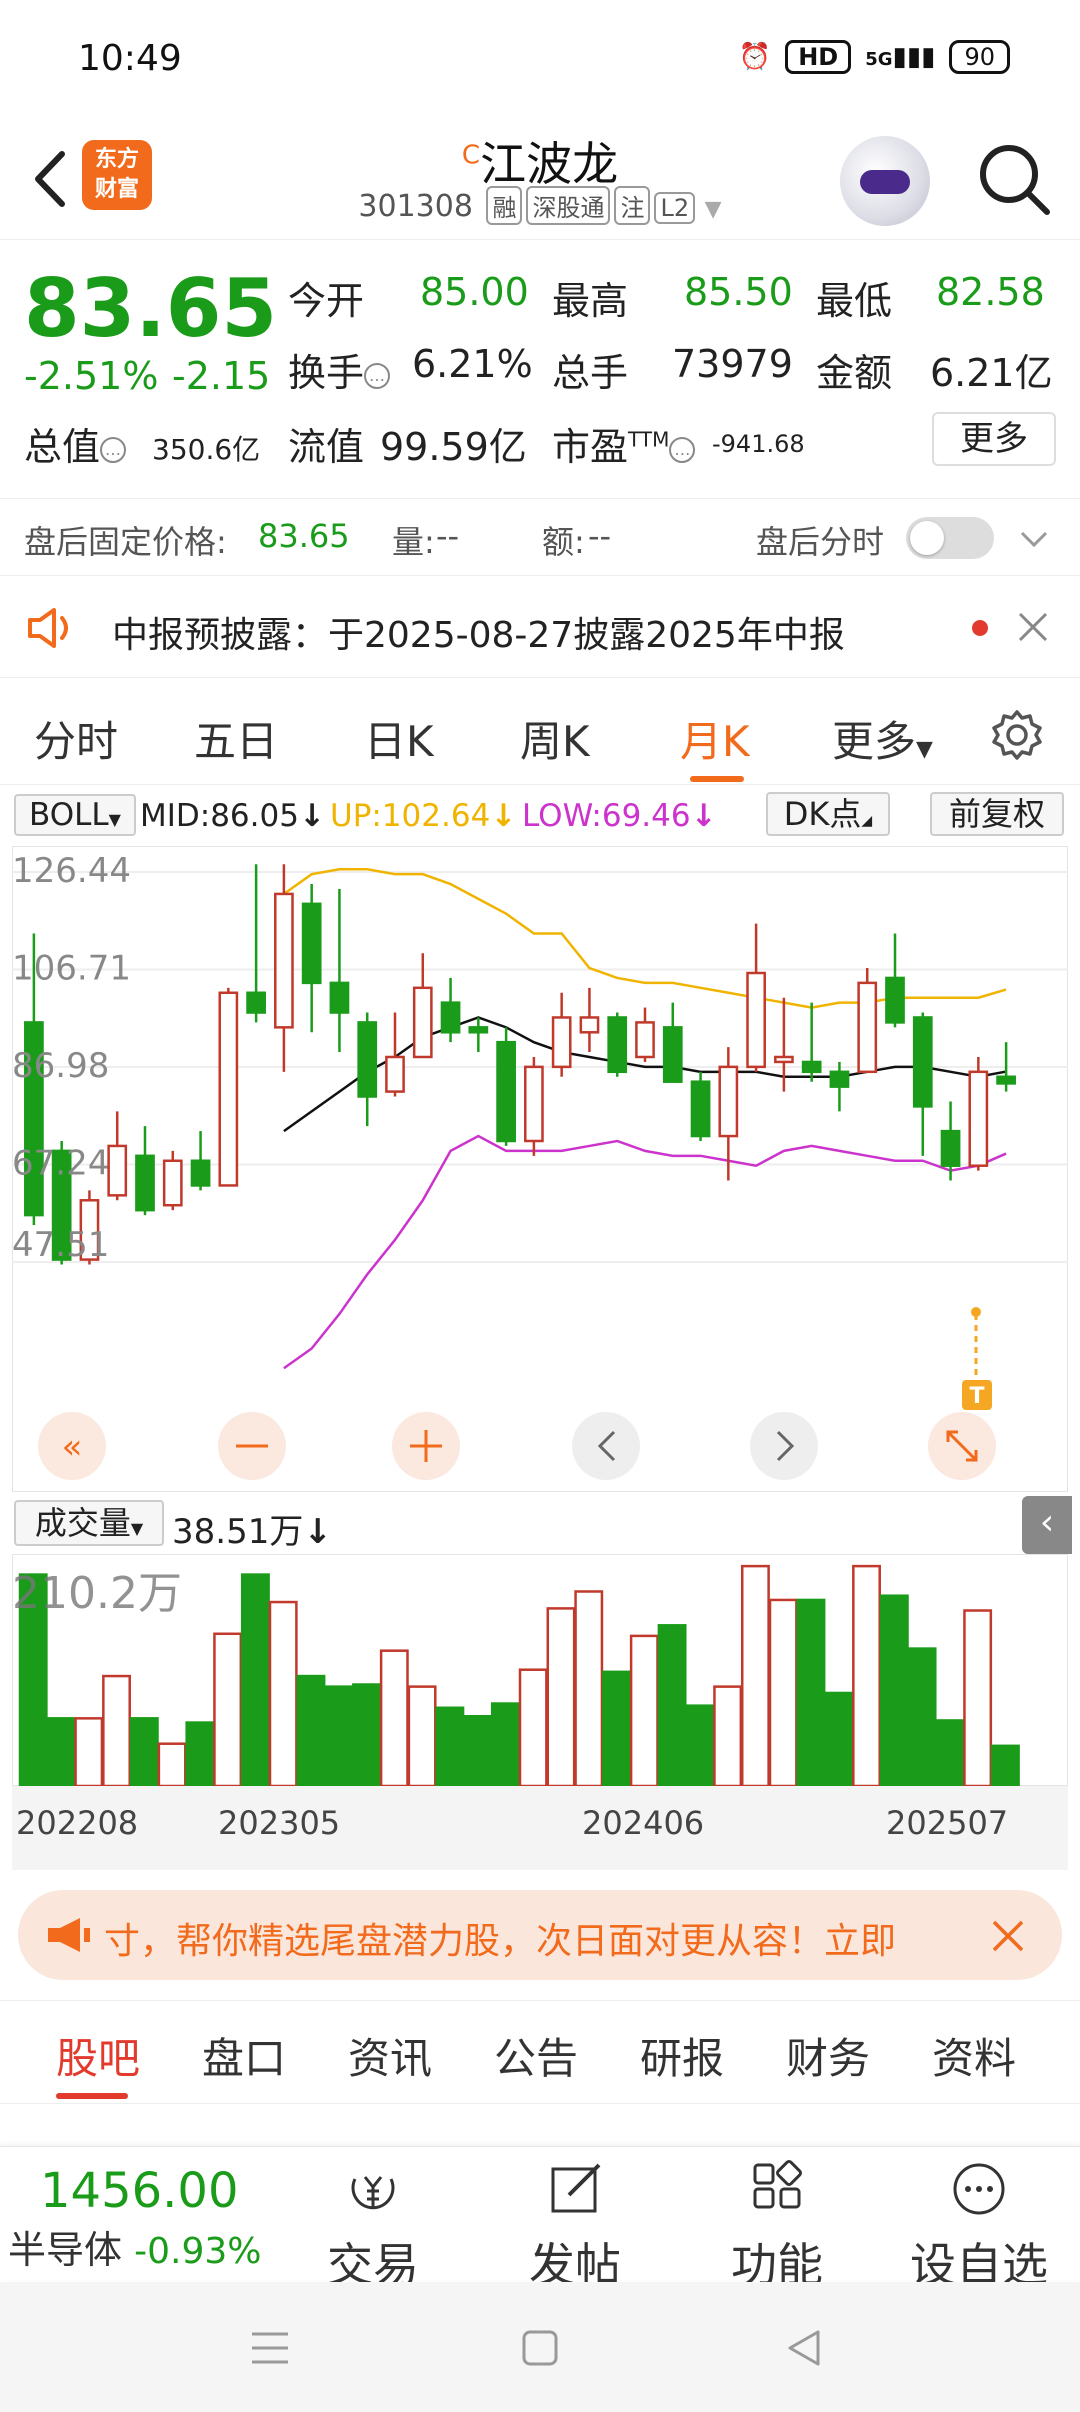  Describe the element at coordinates (471, 155) in the screenshot. I see `name-badge: C` at that location.